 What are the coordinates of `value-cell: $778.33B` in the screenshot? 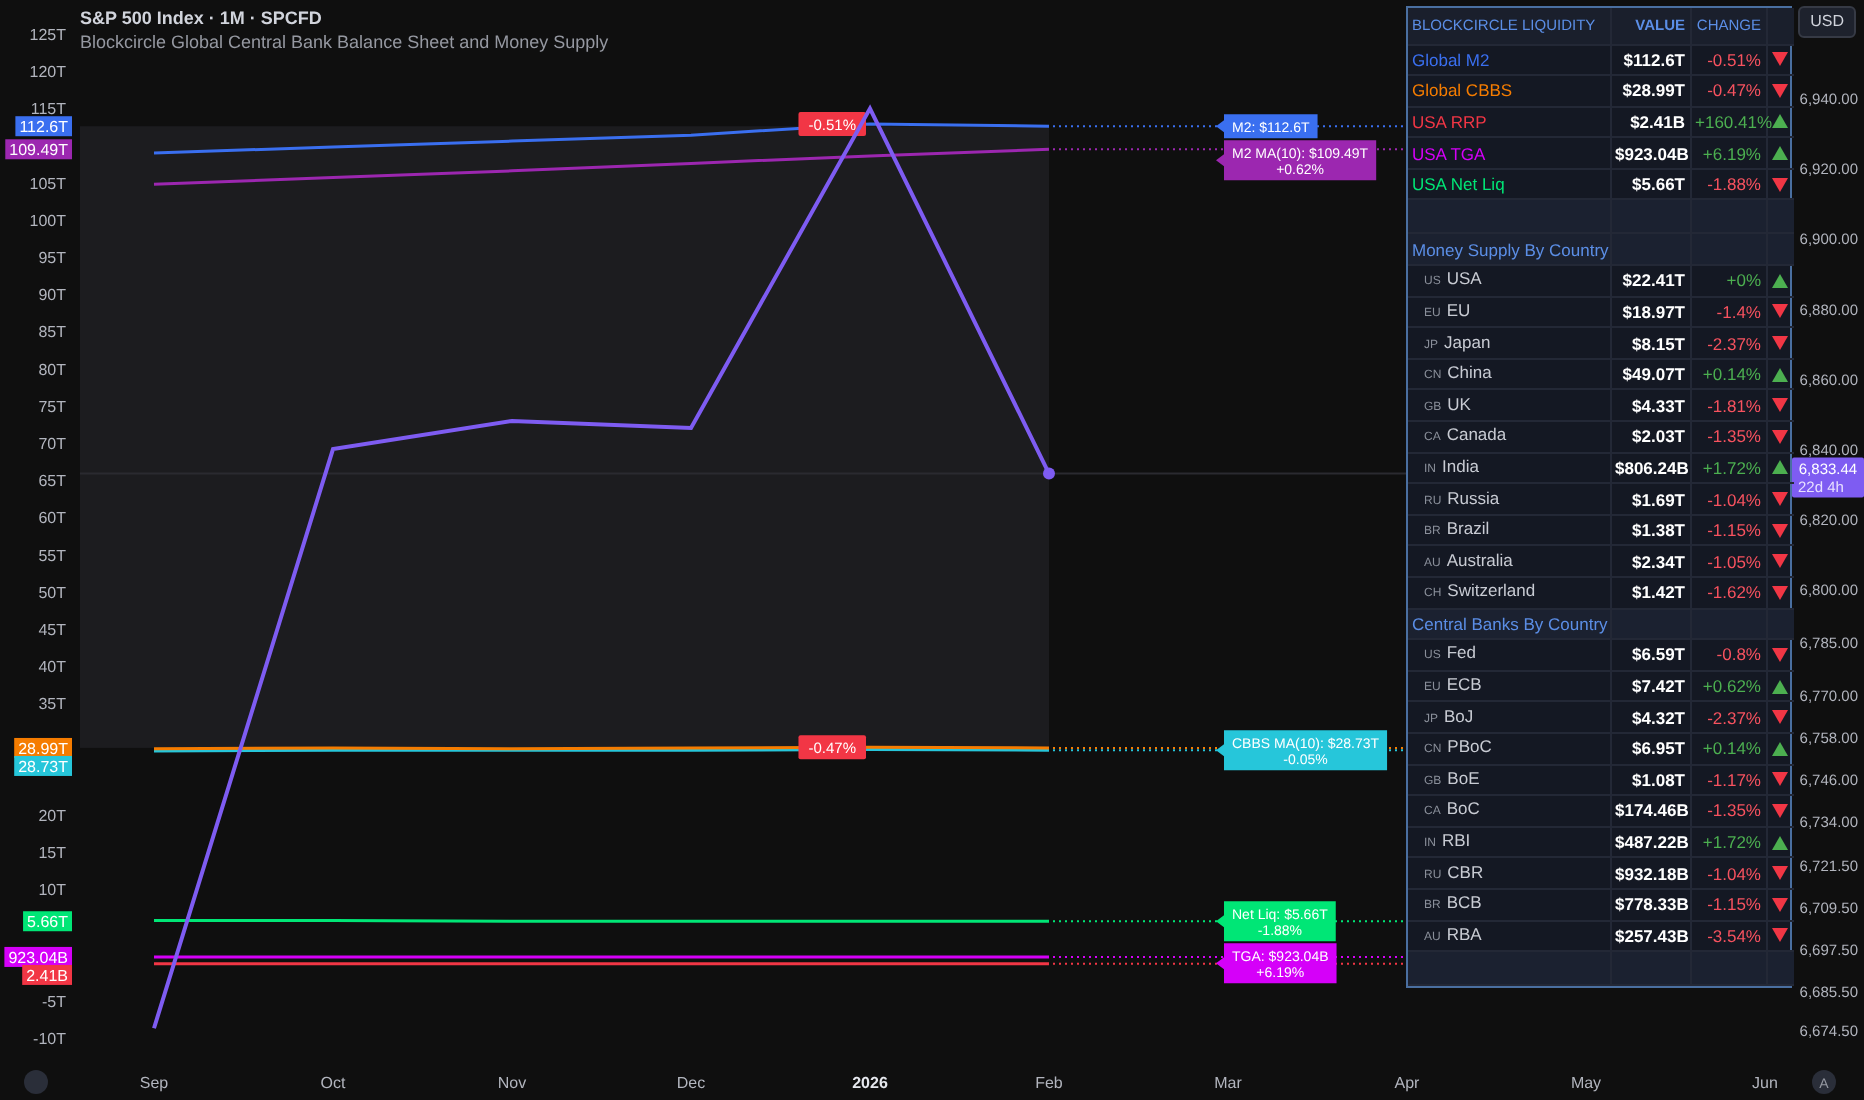 It's located at (1650, 904).